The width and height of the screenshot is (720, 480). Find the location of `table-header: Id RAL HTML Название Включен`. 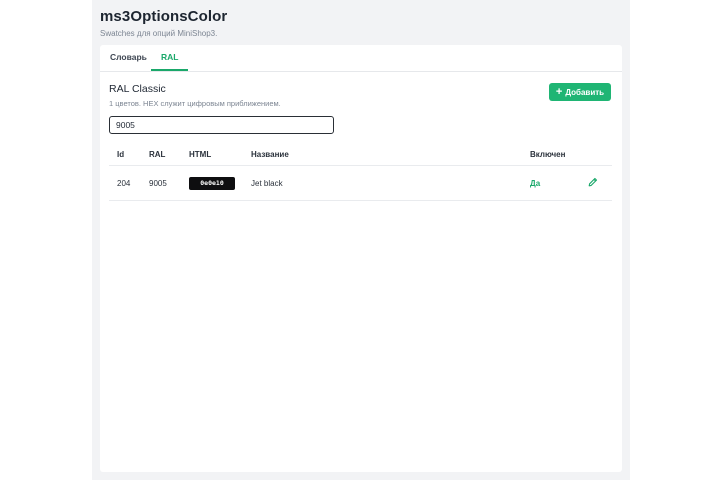

table-header: Id RAL HTML Название Включен is located at coordinates (360, 154).